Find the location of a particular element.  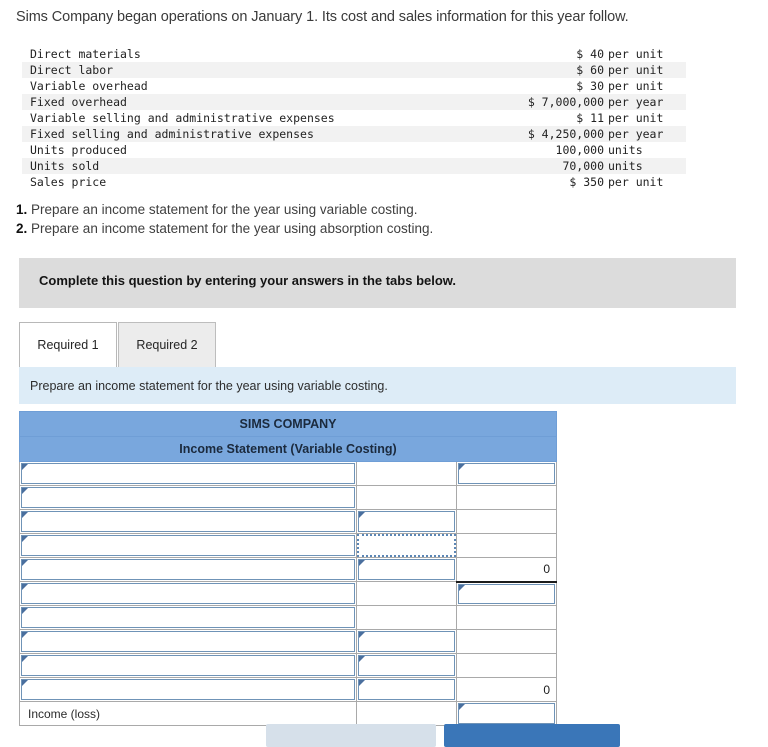

worksheet-cell-mid-income is located at coordinates (406, 713).